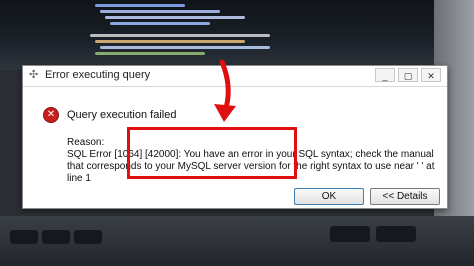 This screenshot has height=266, width=474. Describe the element at coordinates (212, 153) in the screenshot. I see `highlight-box` at that location.